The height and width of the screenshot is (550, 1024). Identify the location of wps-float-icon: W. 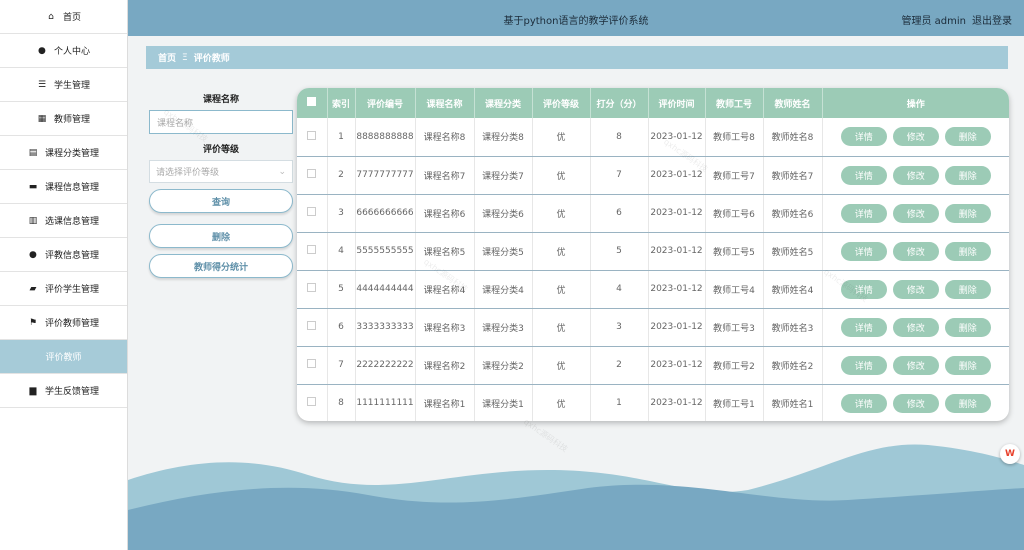
(1010, 454).